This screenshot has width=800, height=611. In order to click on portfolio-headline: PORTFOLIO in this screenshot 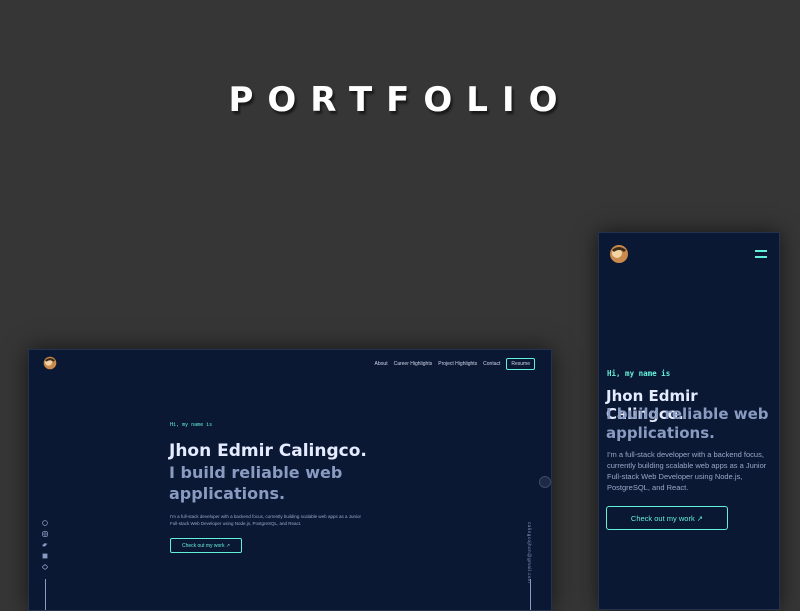, I will do `click(400, 100)`.